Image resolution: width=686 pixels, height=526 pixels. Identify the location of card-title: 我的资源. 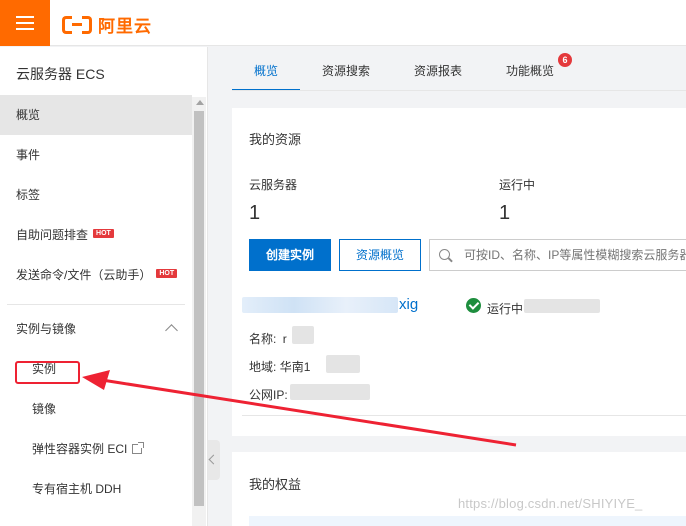
(275, 139).